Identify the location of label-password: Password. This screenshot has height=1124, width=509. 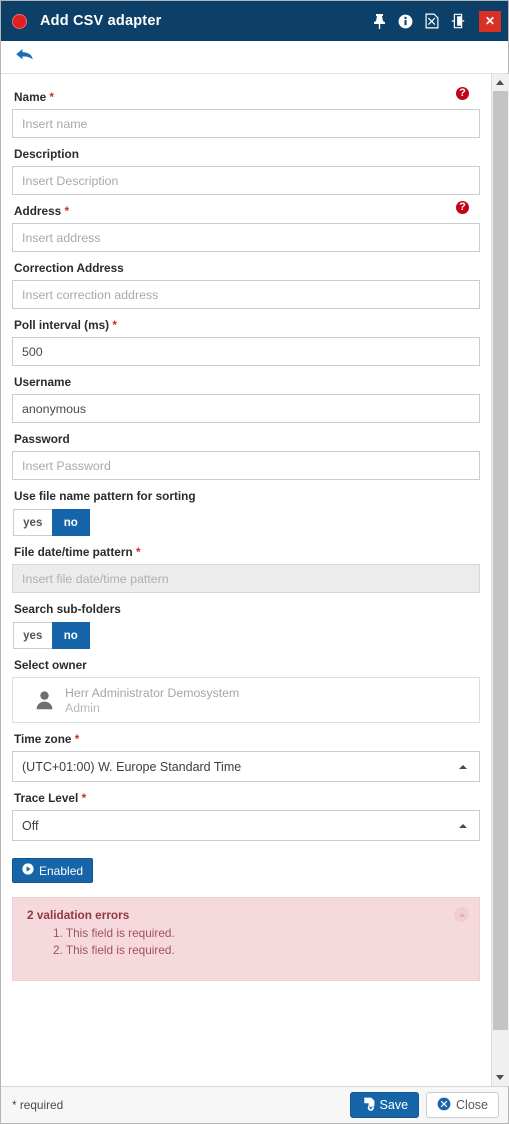
(42, 439).